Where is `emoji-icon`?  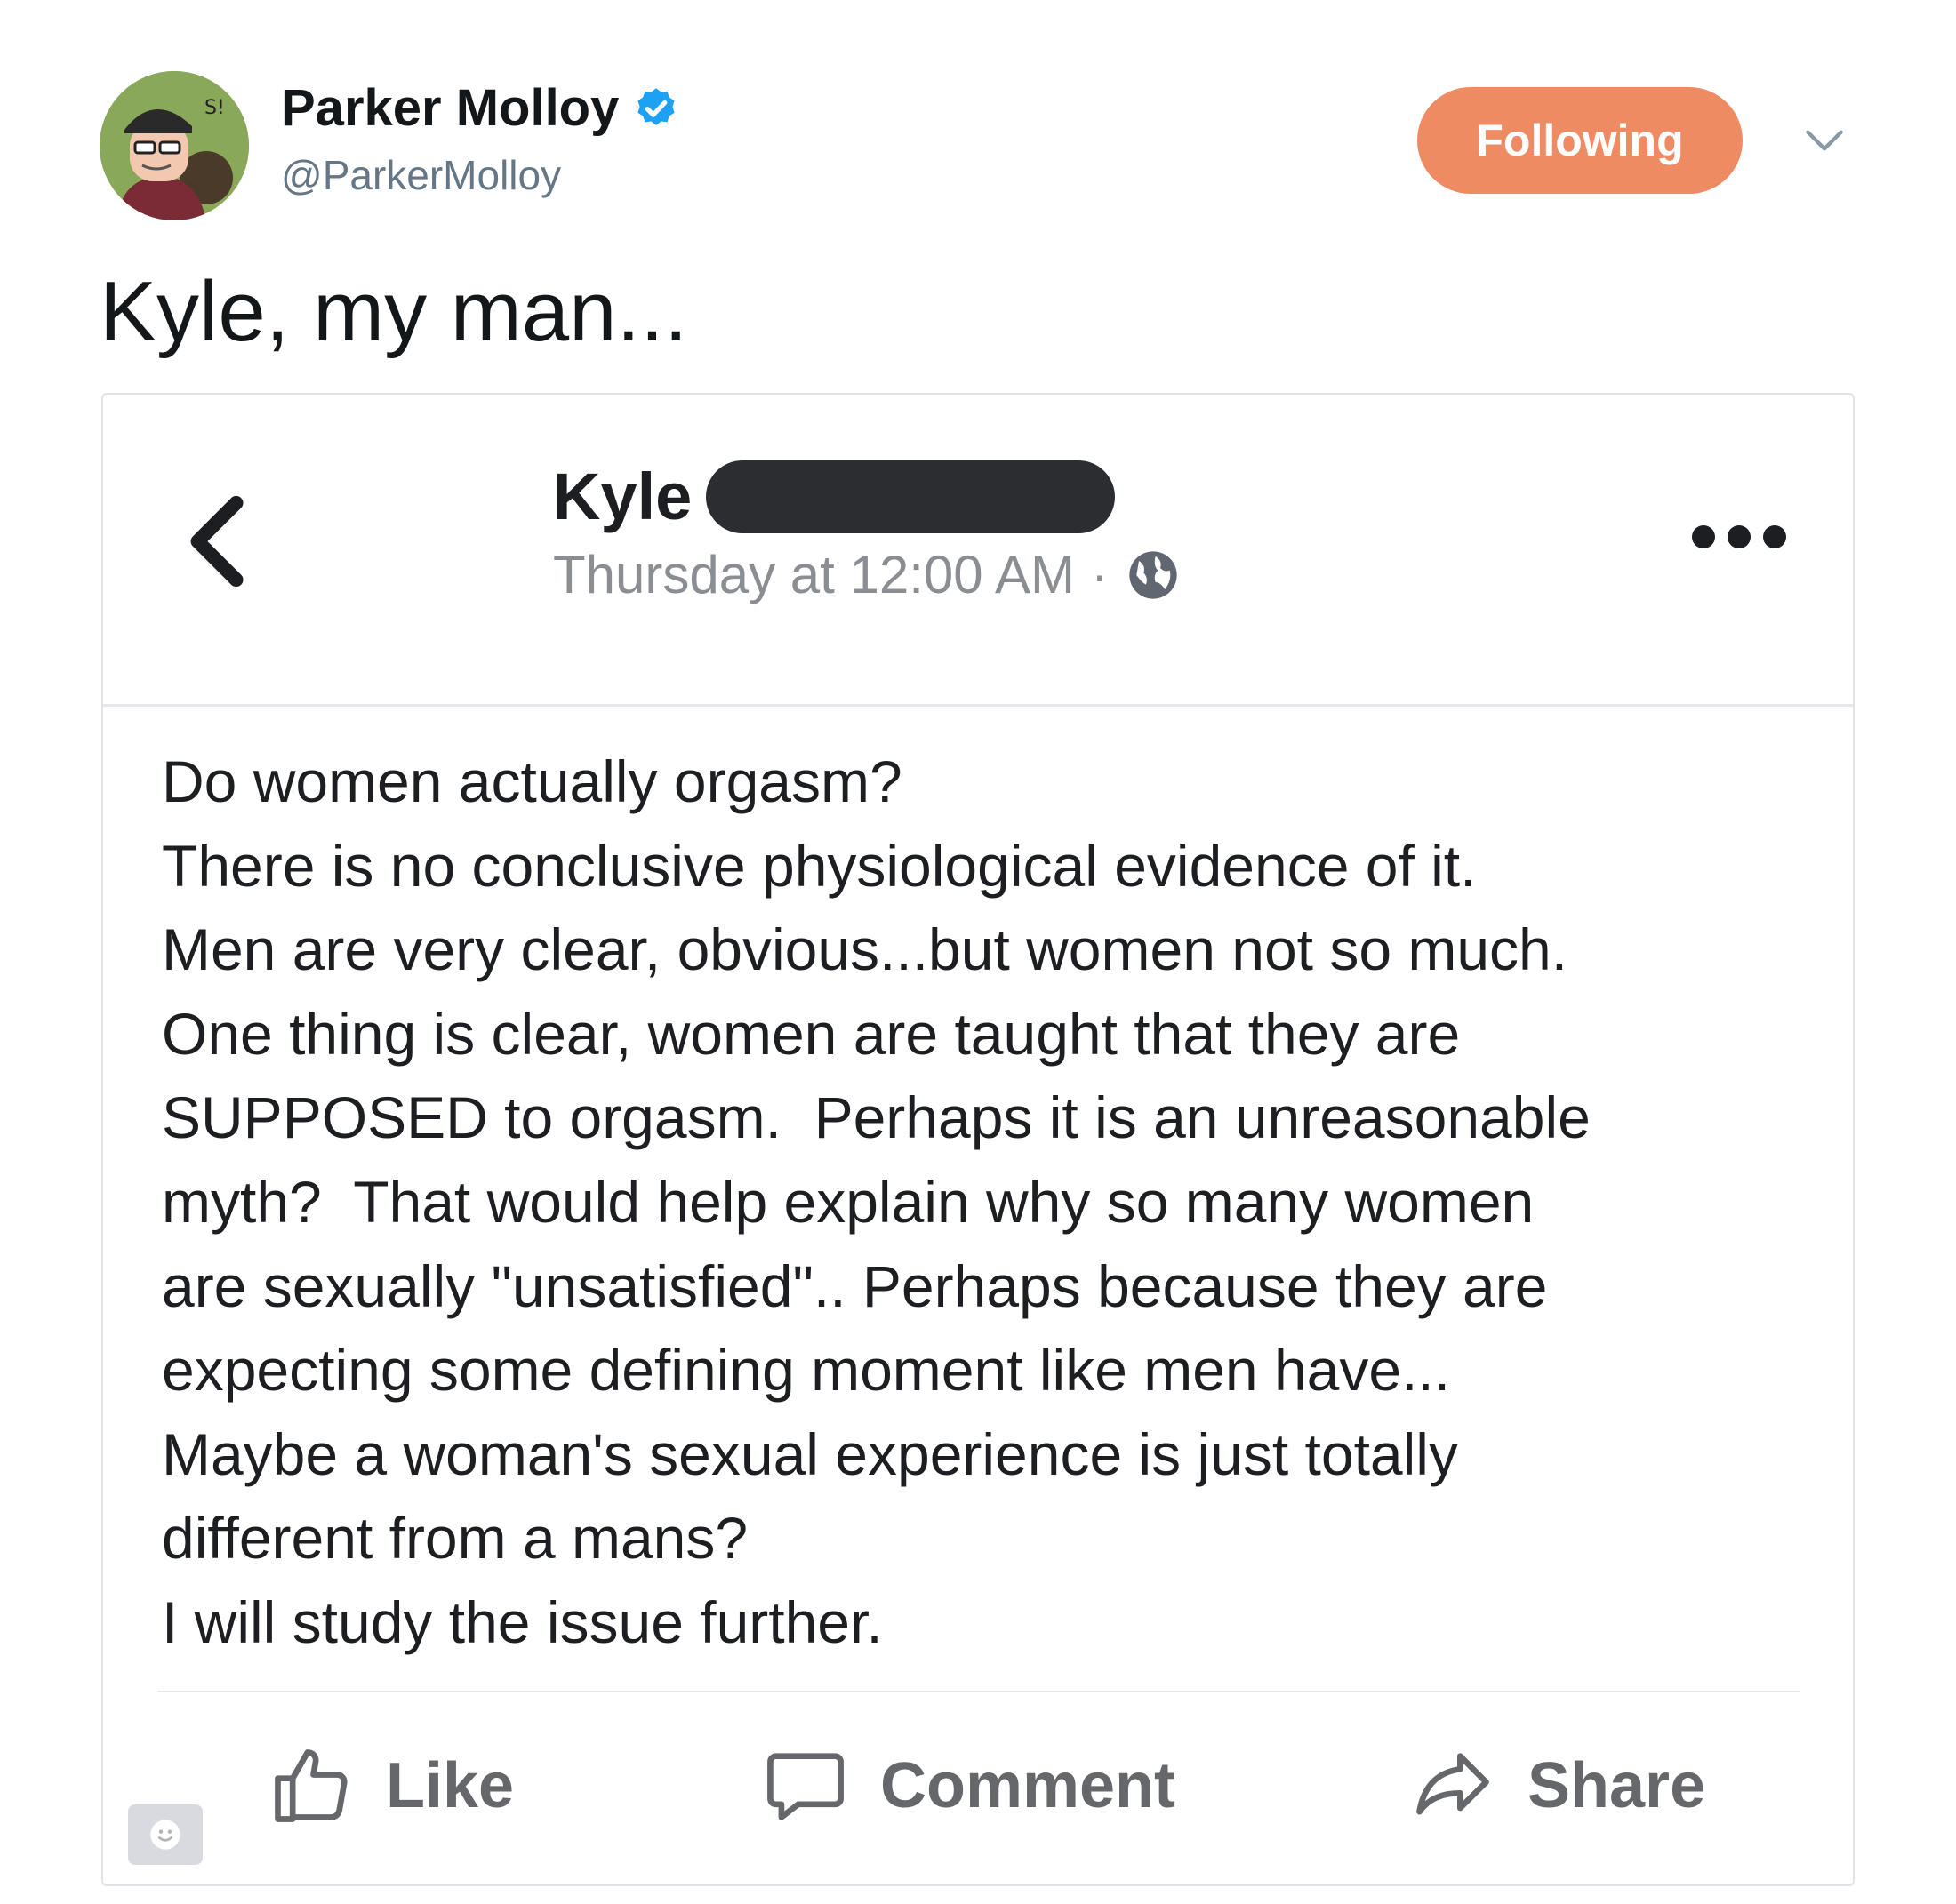
emoji-icon is located at coordinates (165, 1834).